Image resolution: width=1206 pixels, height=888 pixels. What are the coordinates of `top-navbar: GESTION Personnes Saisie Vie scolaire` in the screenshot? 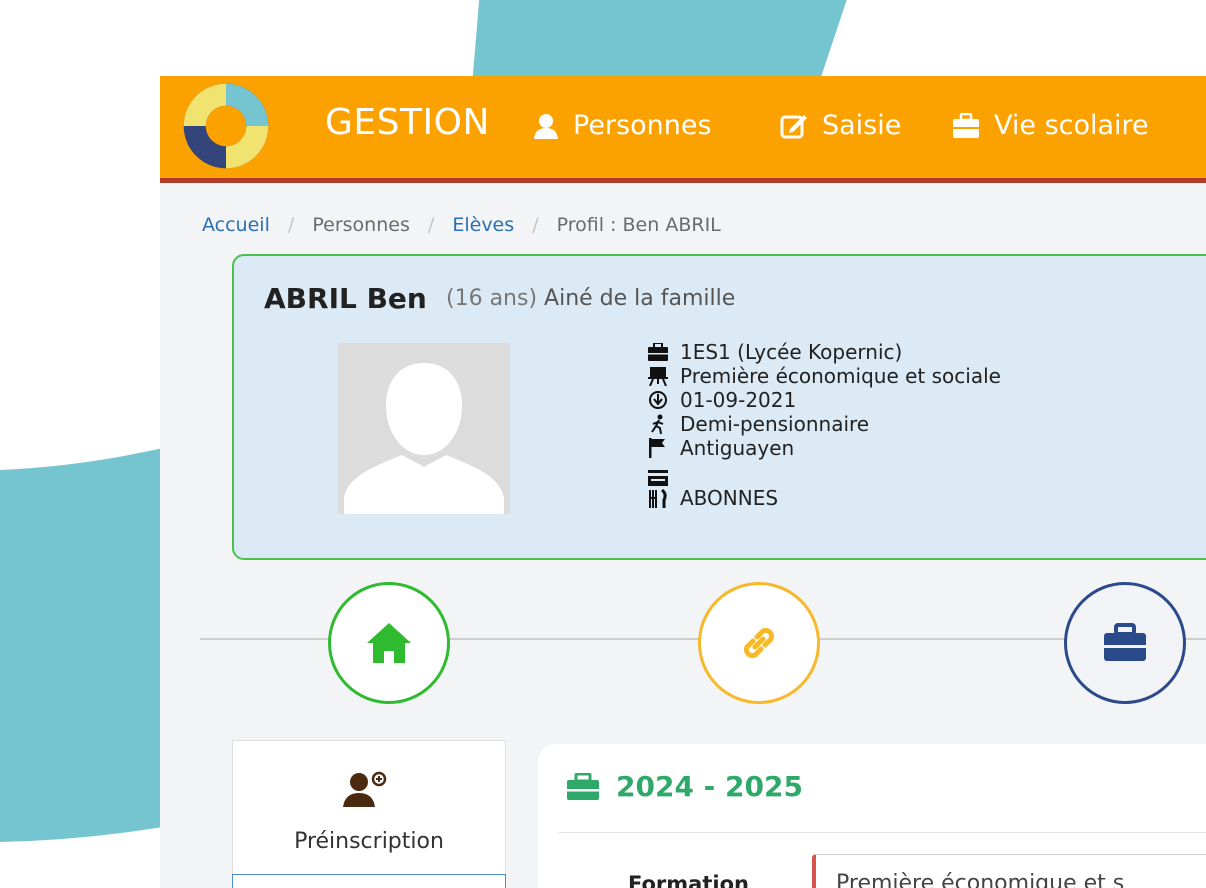 It's located at (683, 129).